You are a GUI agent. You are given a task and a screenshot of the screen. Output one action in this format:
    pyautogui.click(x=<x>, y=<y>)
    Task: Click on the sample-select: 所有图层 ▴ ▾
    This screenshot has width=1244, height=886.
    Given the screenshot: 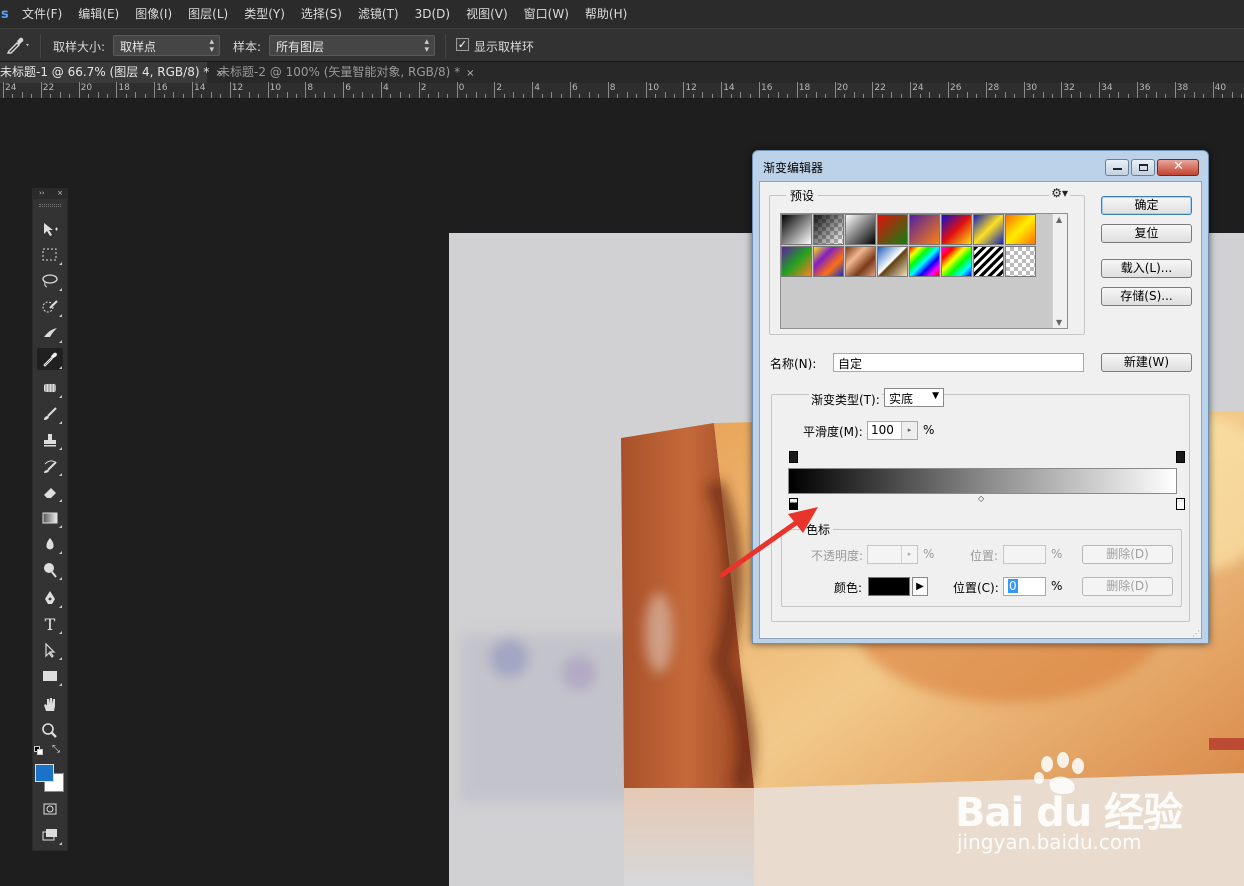 What is the action you would take?
    pyautogui.click(x=352, y=45)
    